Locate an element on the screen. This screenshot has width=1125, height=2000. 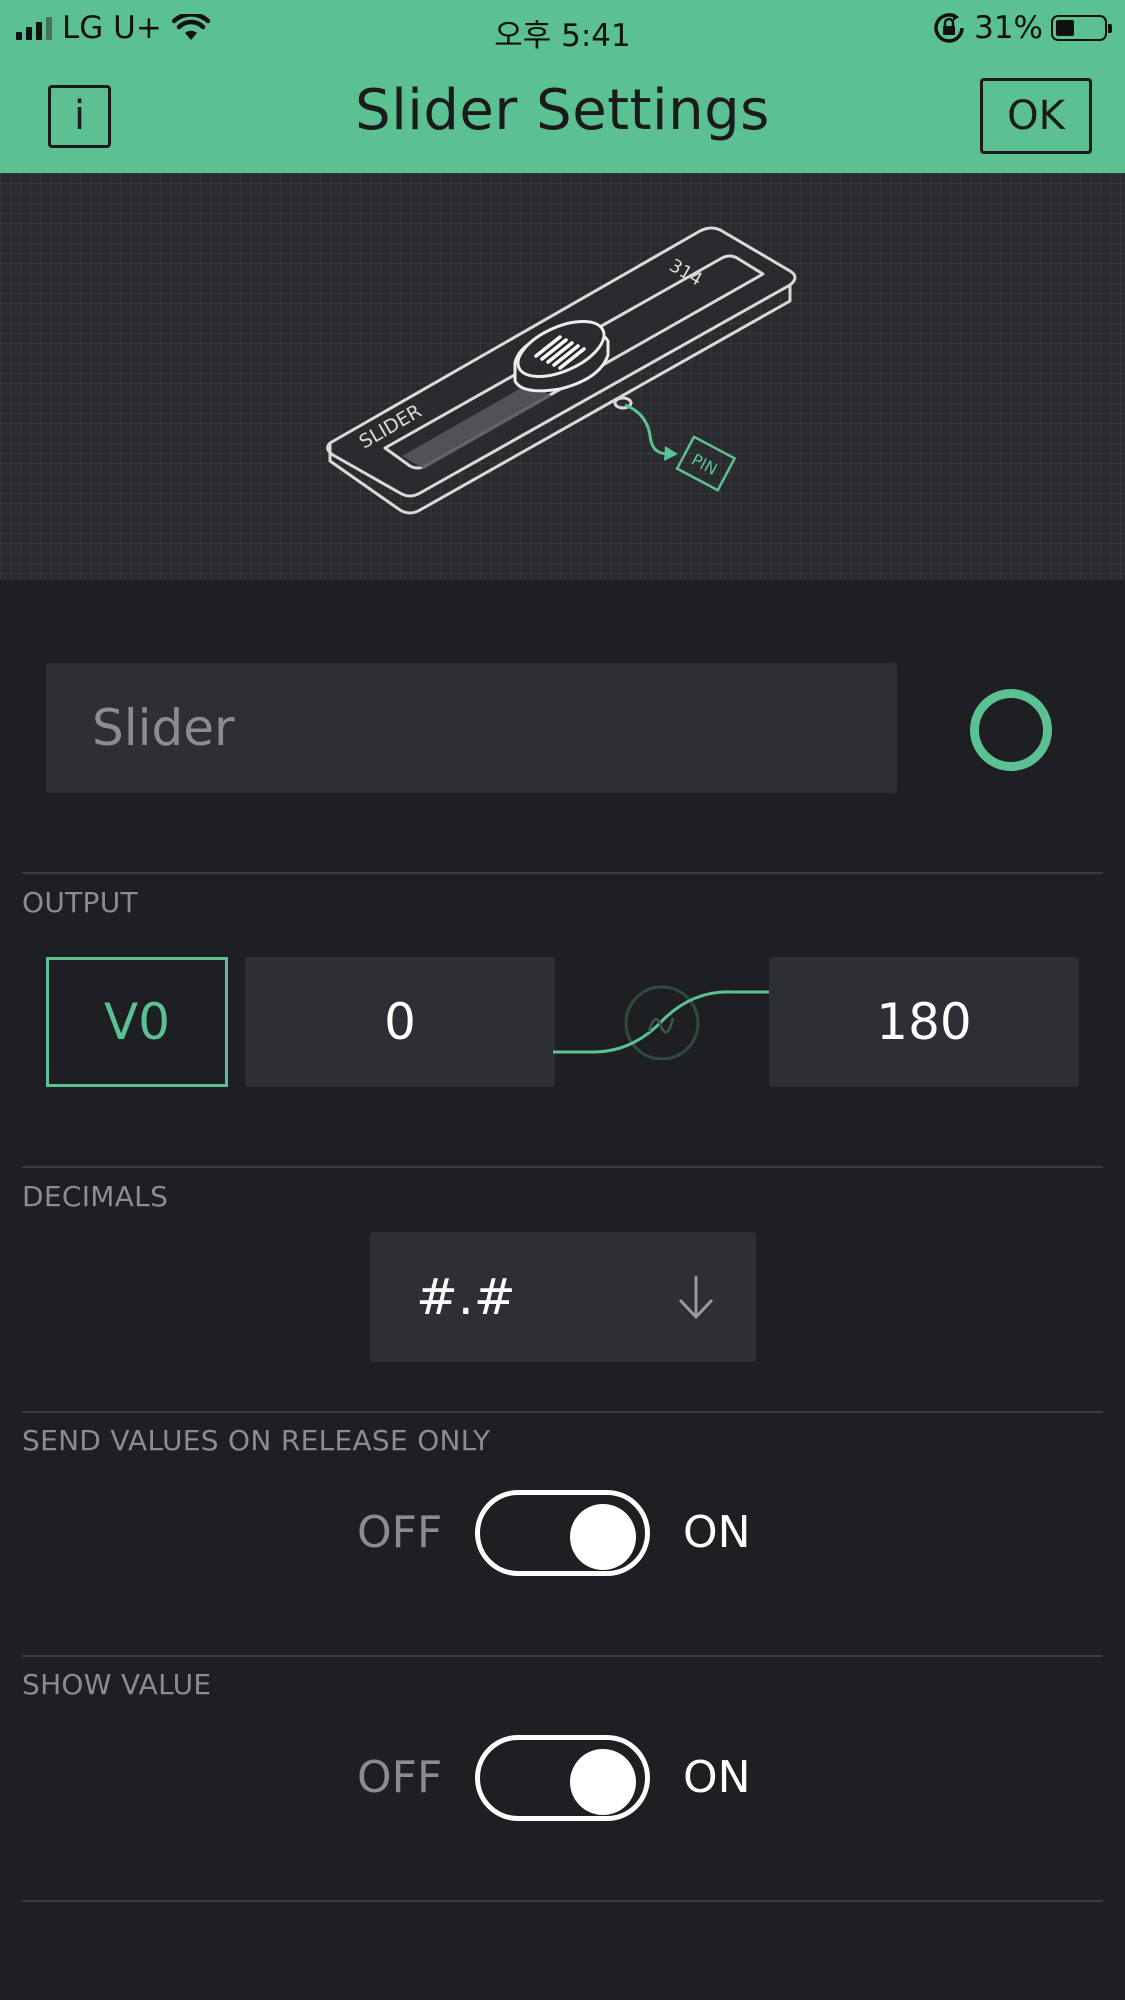
status-right: 31% is located at coordinates (1022, 28).